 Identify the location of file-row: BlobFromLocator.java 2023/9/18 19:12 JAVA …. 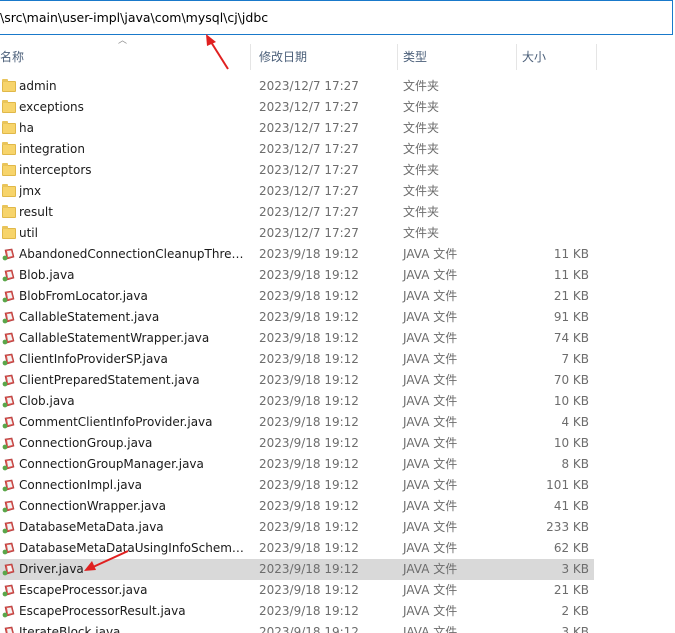
(337, 296).